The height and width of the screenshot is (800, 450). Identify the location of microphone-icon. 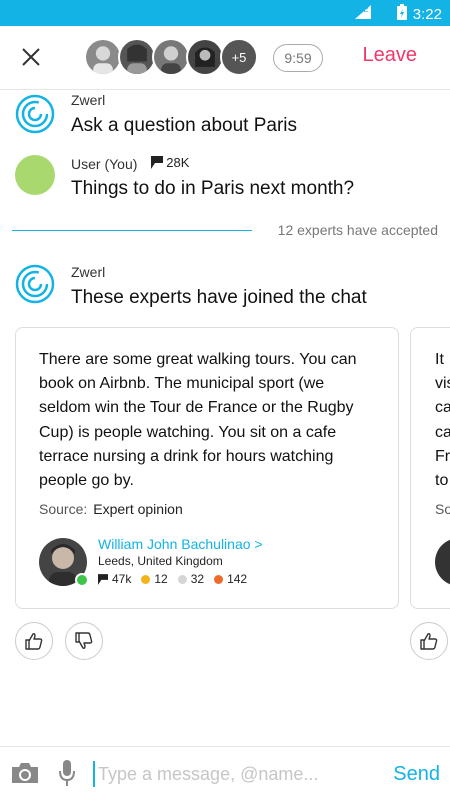
(67, 773).